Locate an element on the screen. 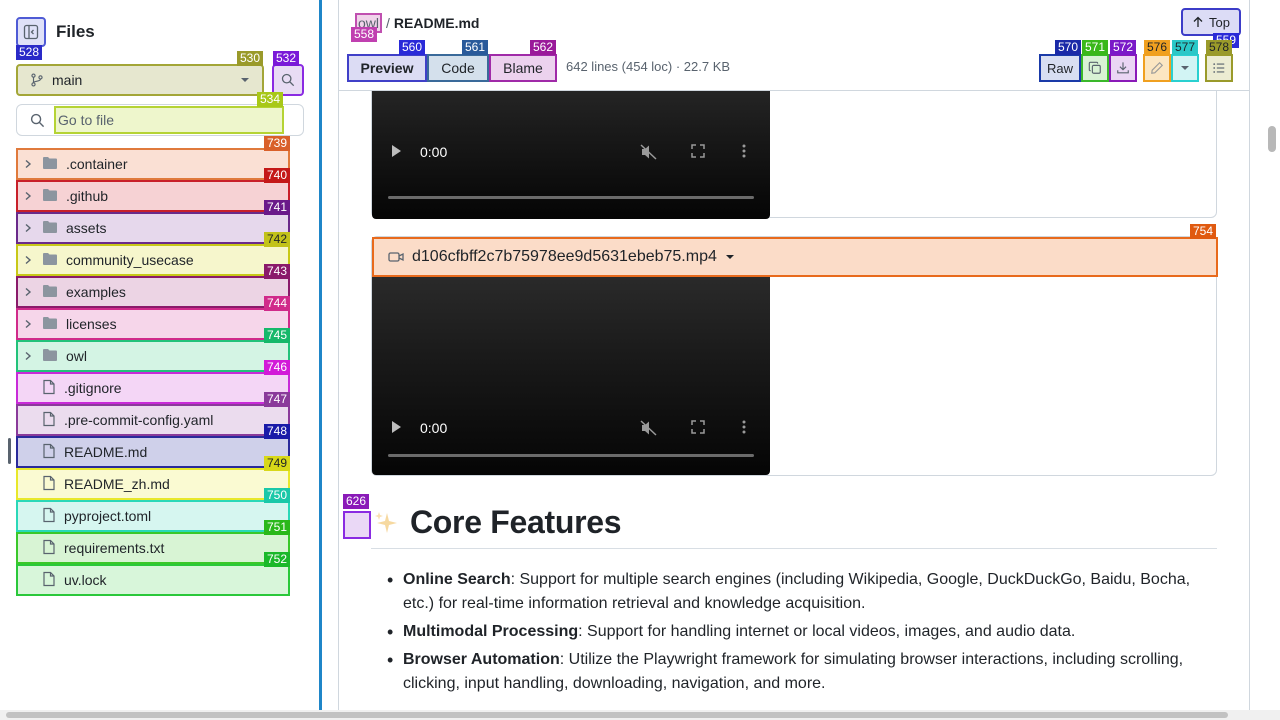  tree-item-label: owl is located at coordinates (77, 356).